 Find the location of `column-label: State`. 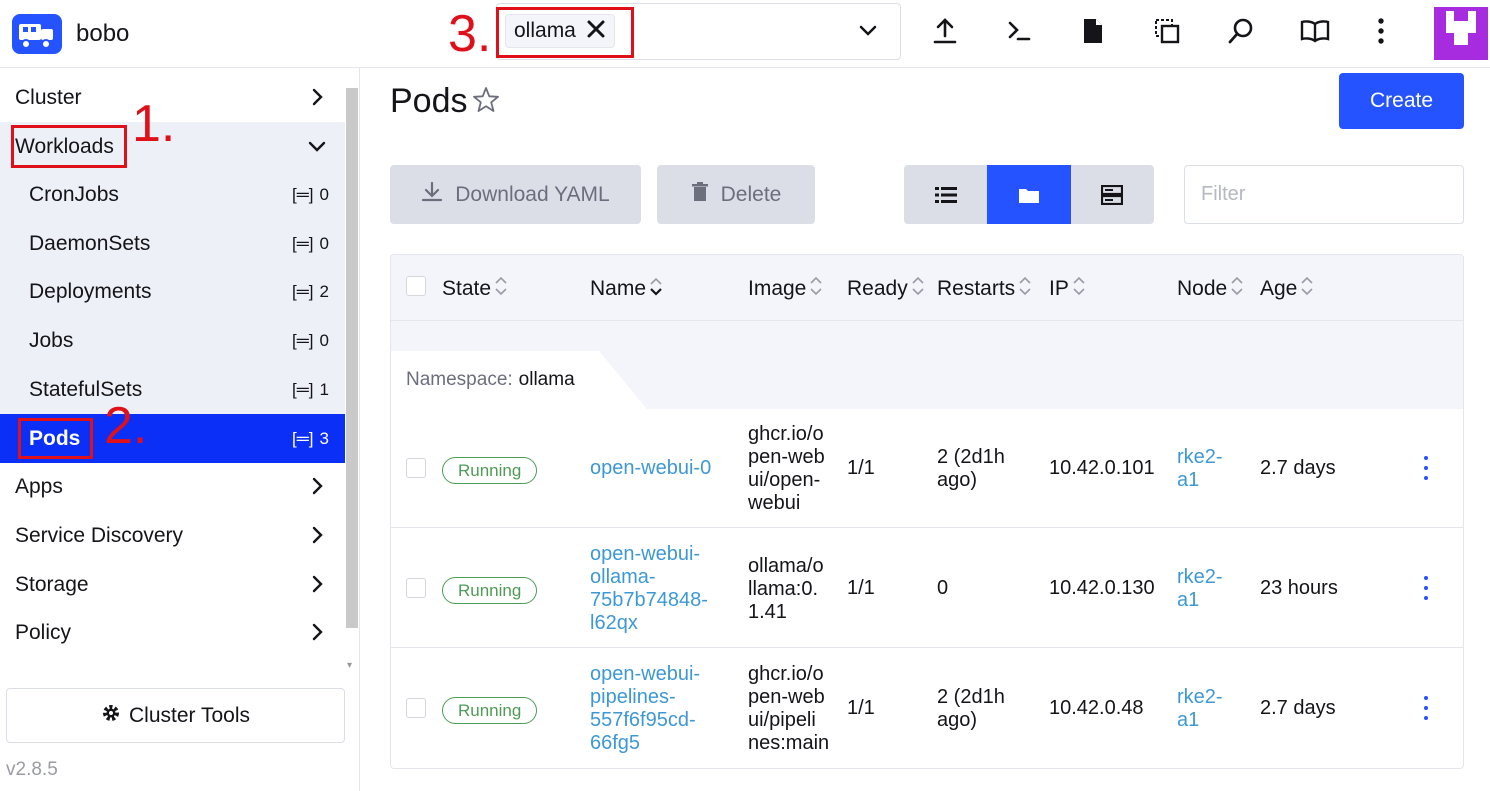

column-label: State is located at coordinates (467, 288).